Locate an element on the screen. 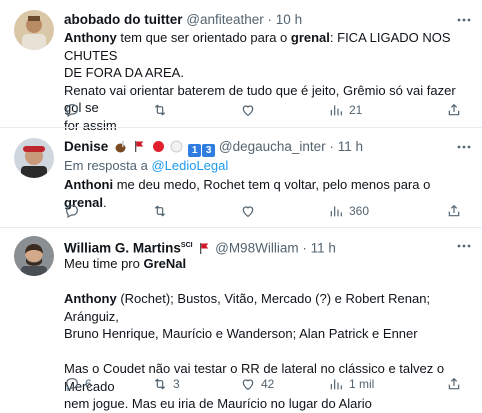  views-button: 21 is located at coordinates (345, 110).